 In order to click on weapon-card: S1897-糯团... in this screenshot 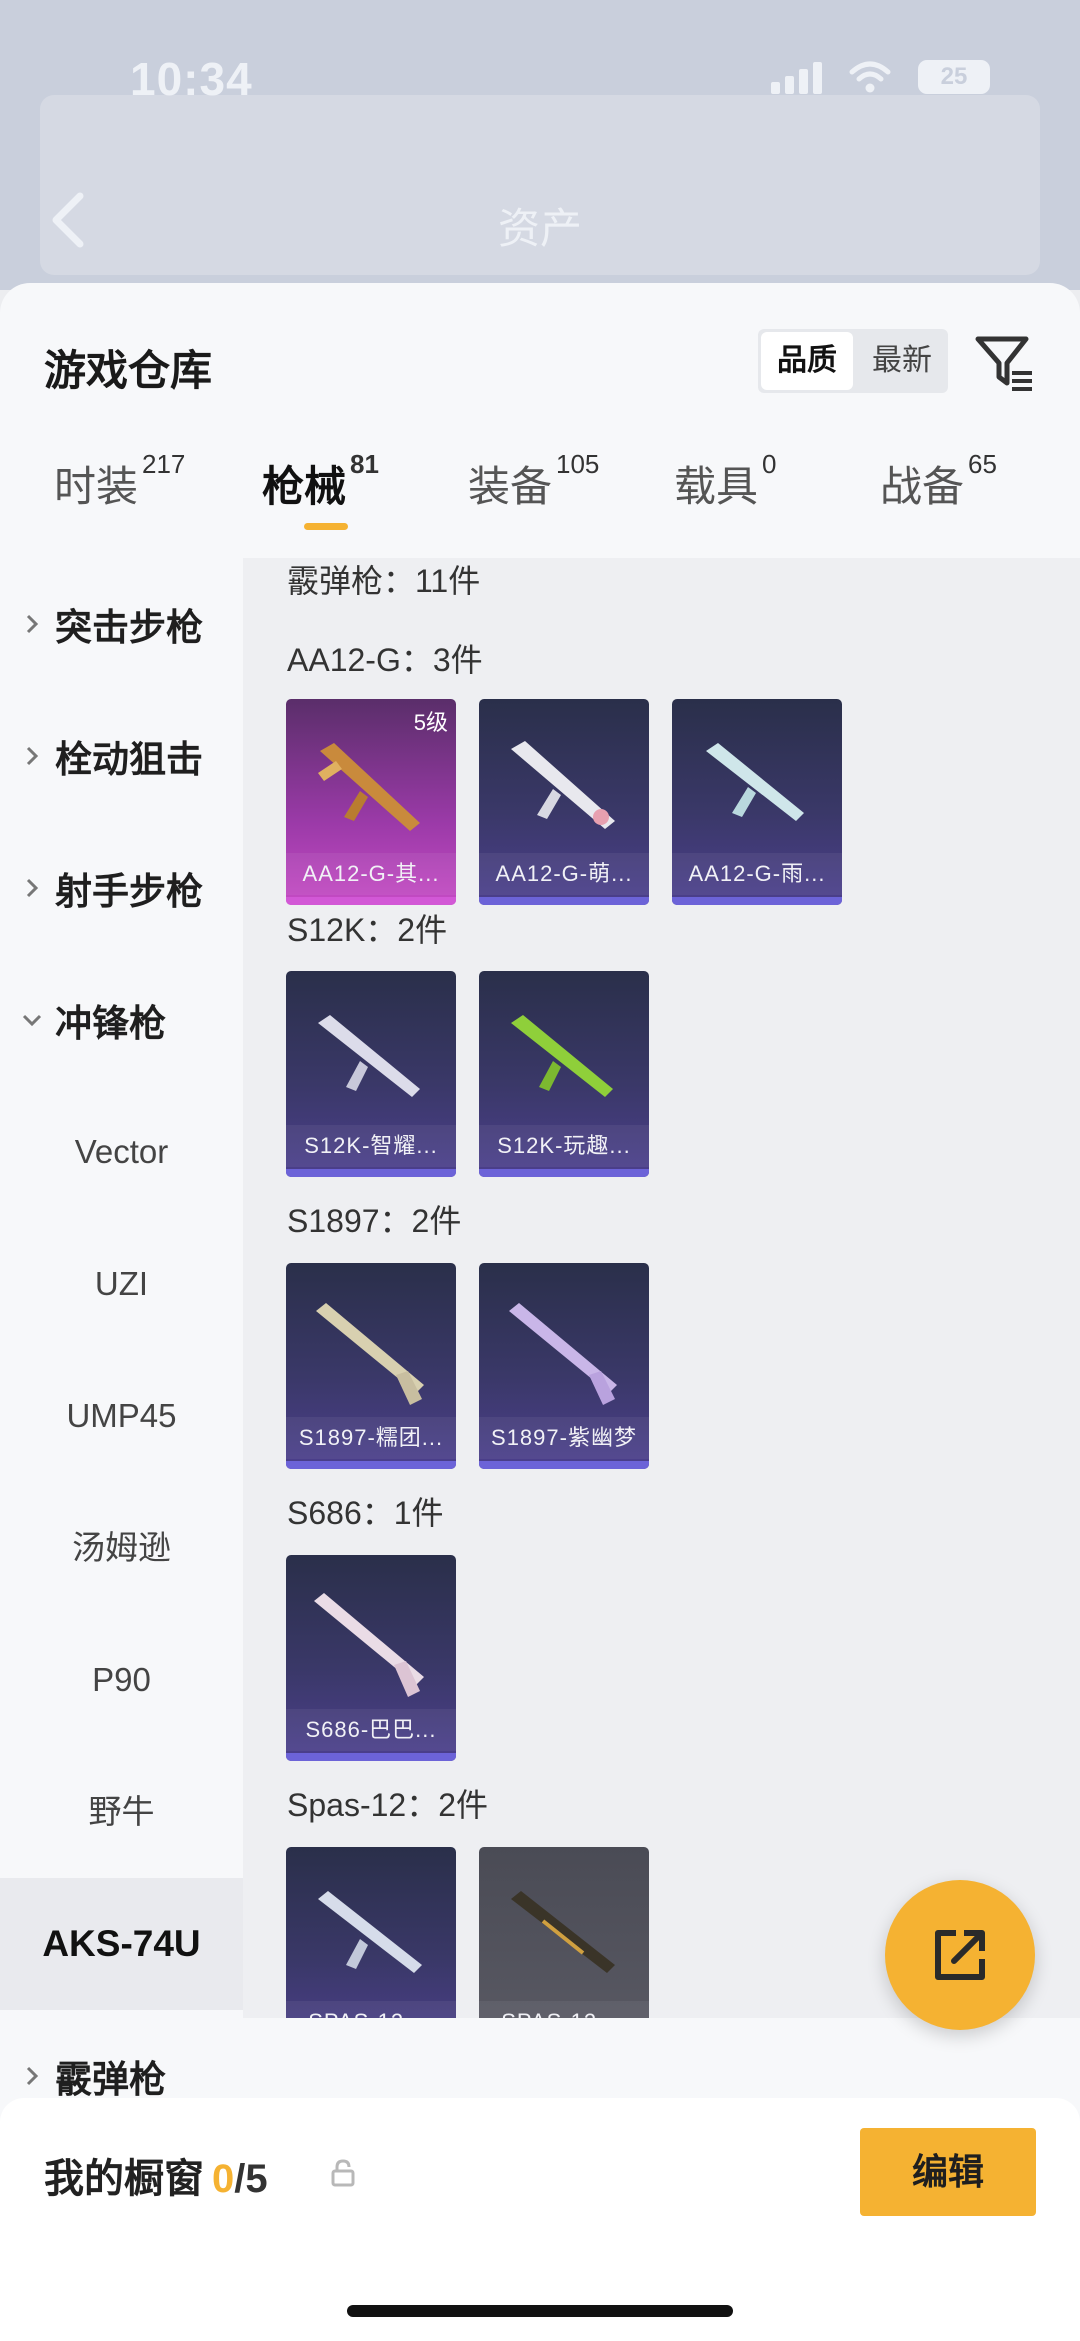, I will do `click(371, 1366)`.